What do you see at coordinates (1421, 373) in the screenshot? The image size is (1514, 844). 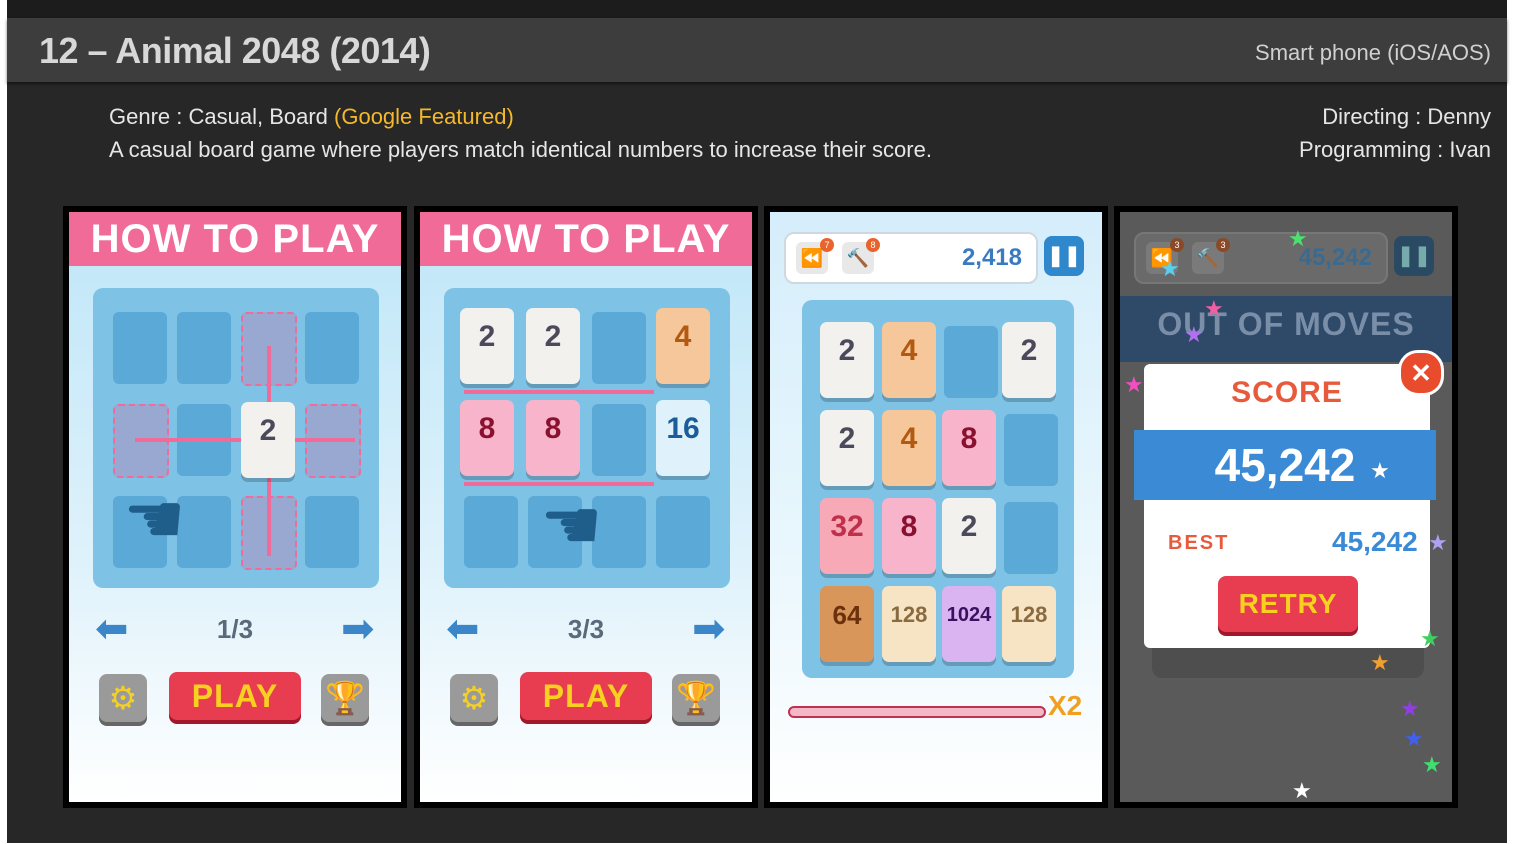 I see `close-icon: ✕` at bounding box center [1421, 373].